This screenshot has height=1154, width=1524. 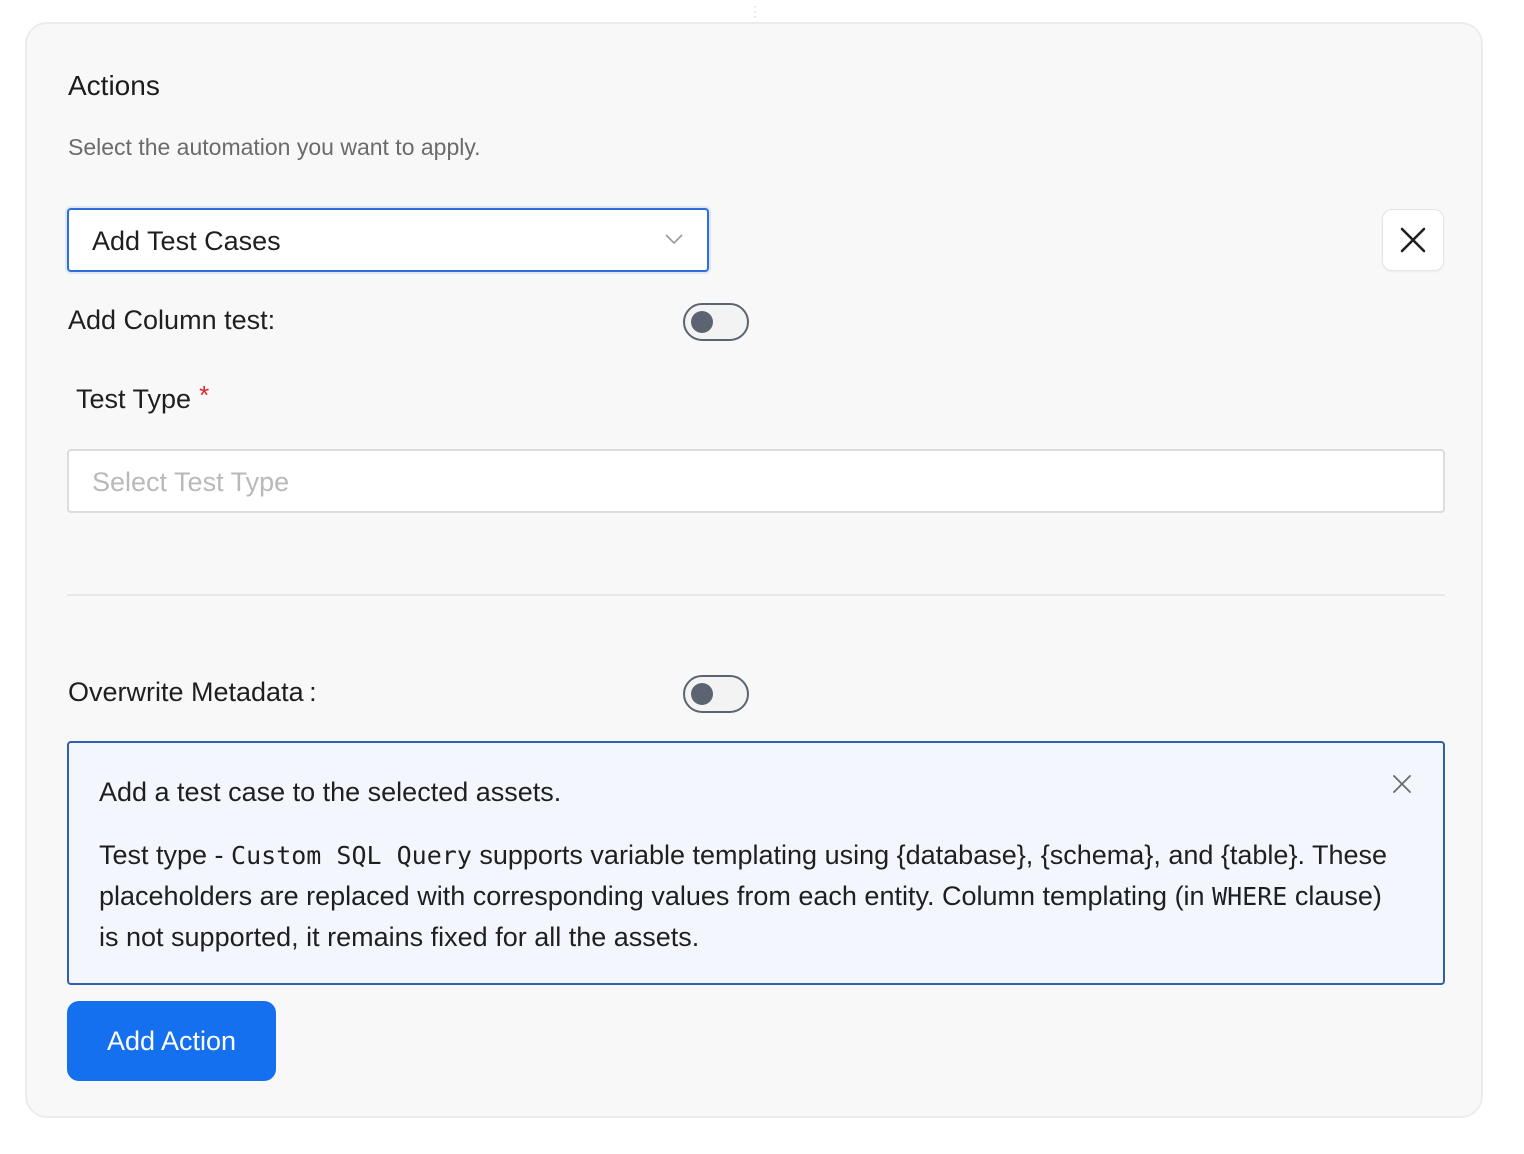 I want to click on chevron-down-icon, so click(x=674, y=239).